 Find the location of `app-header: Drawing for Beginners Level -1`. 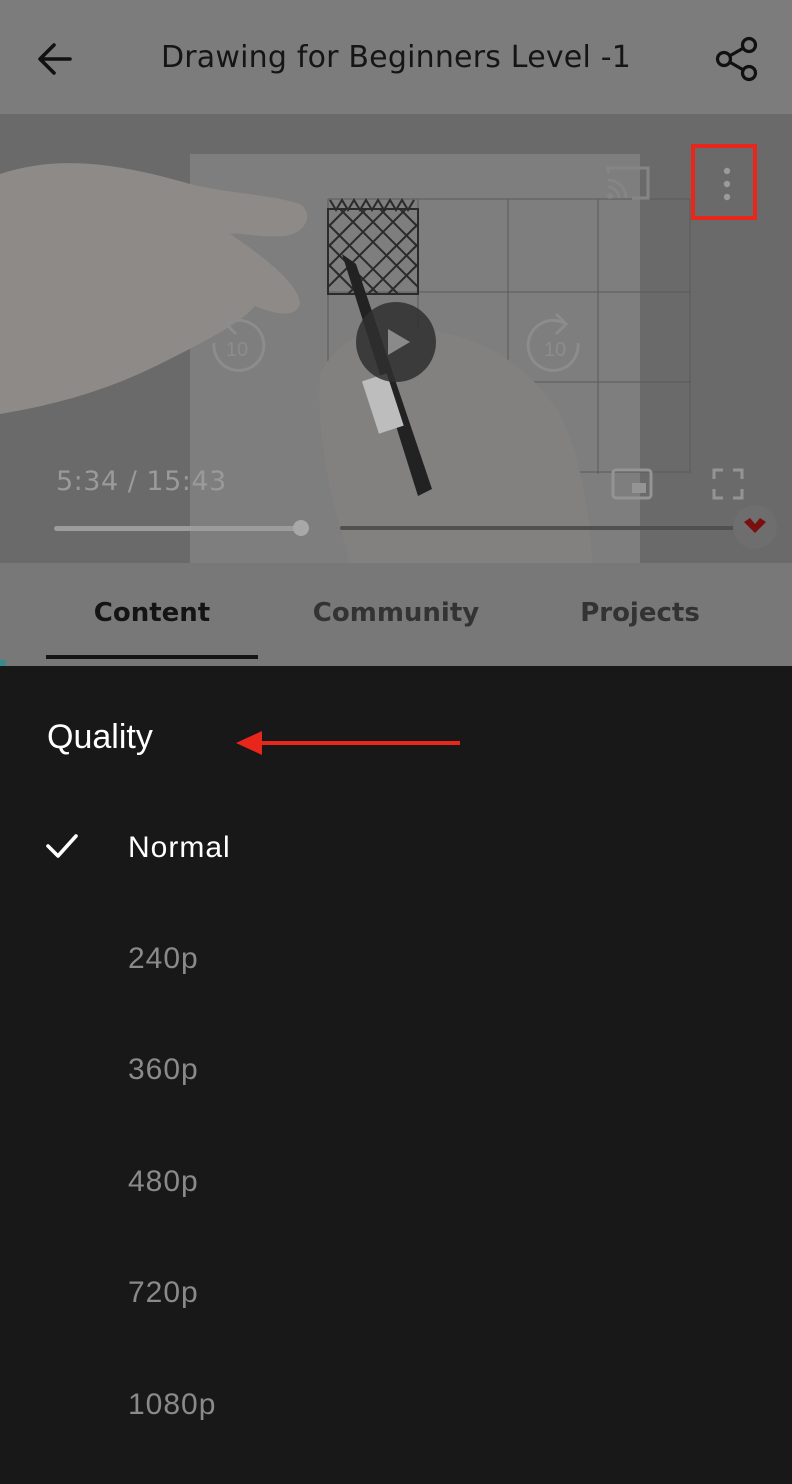

app-header: Drawing for Beginners Level -1 is located at coordinates (396, 57).